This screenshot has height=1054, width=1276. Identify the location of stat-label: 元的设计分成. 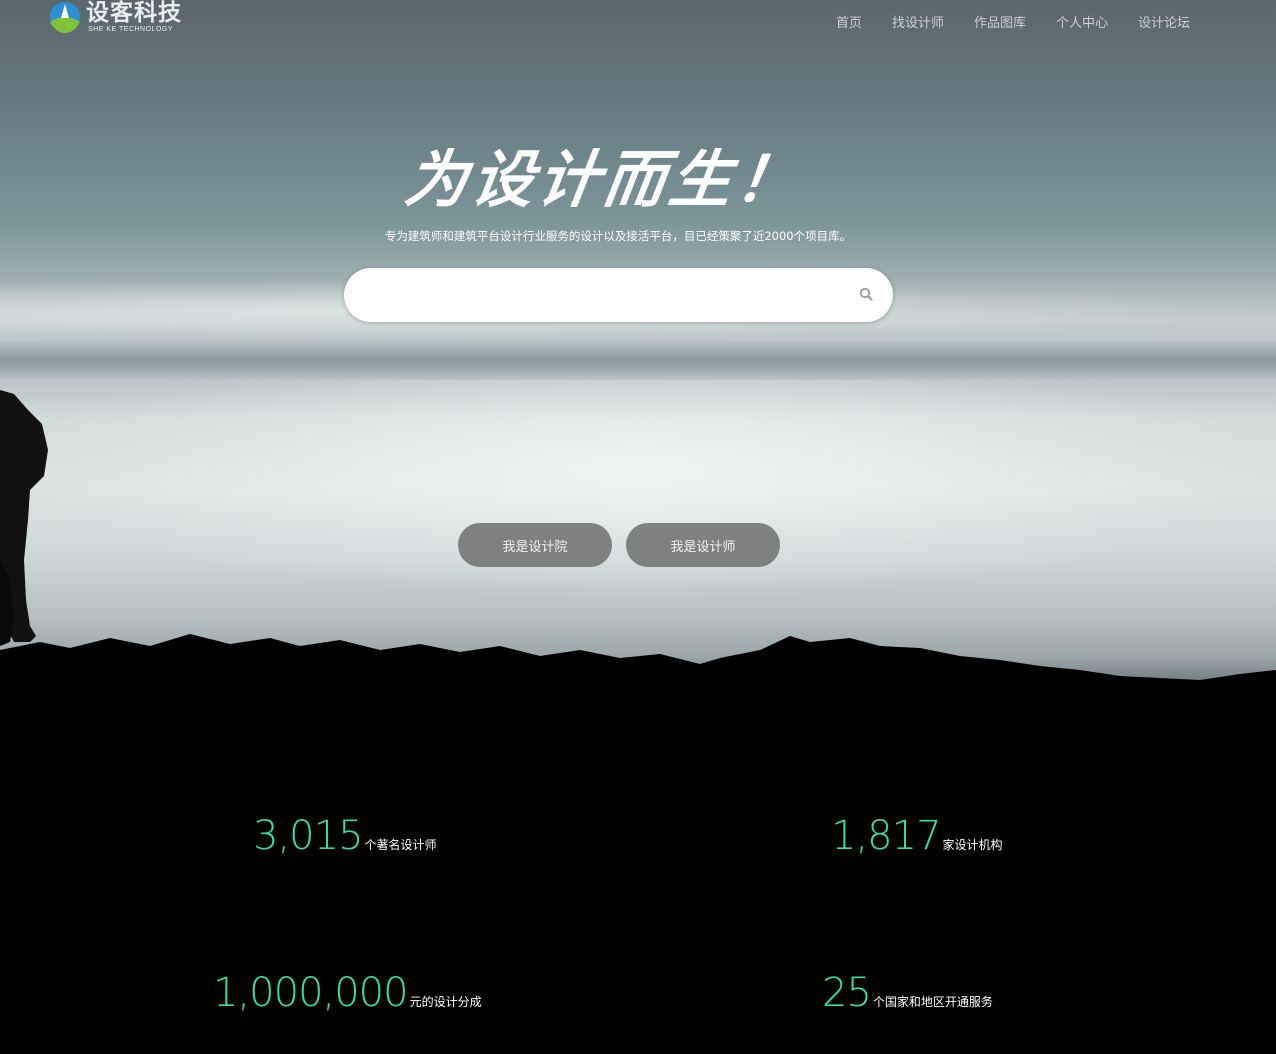
(445, 1002).